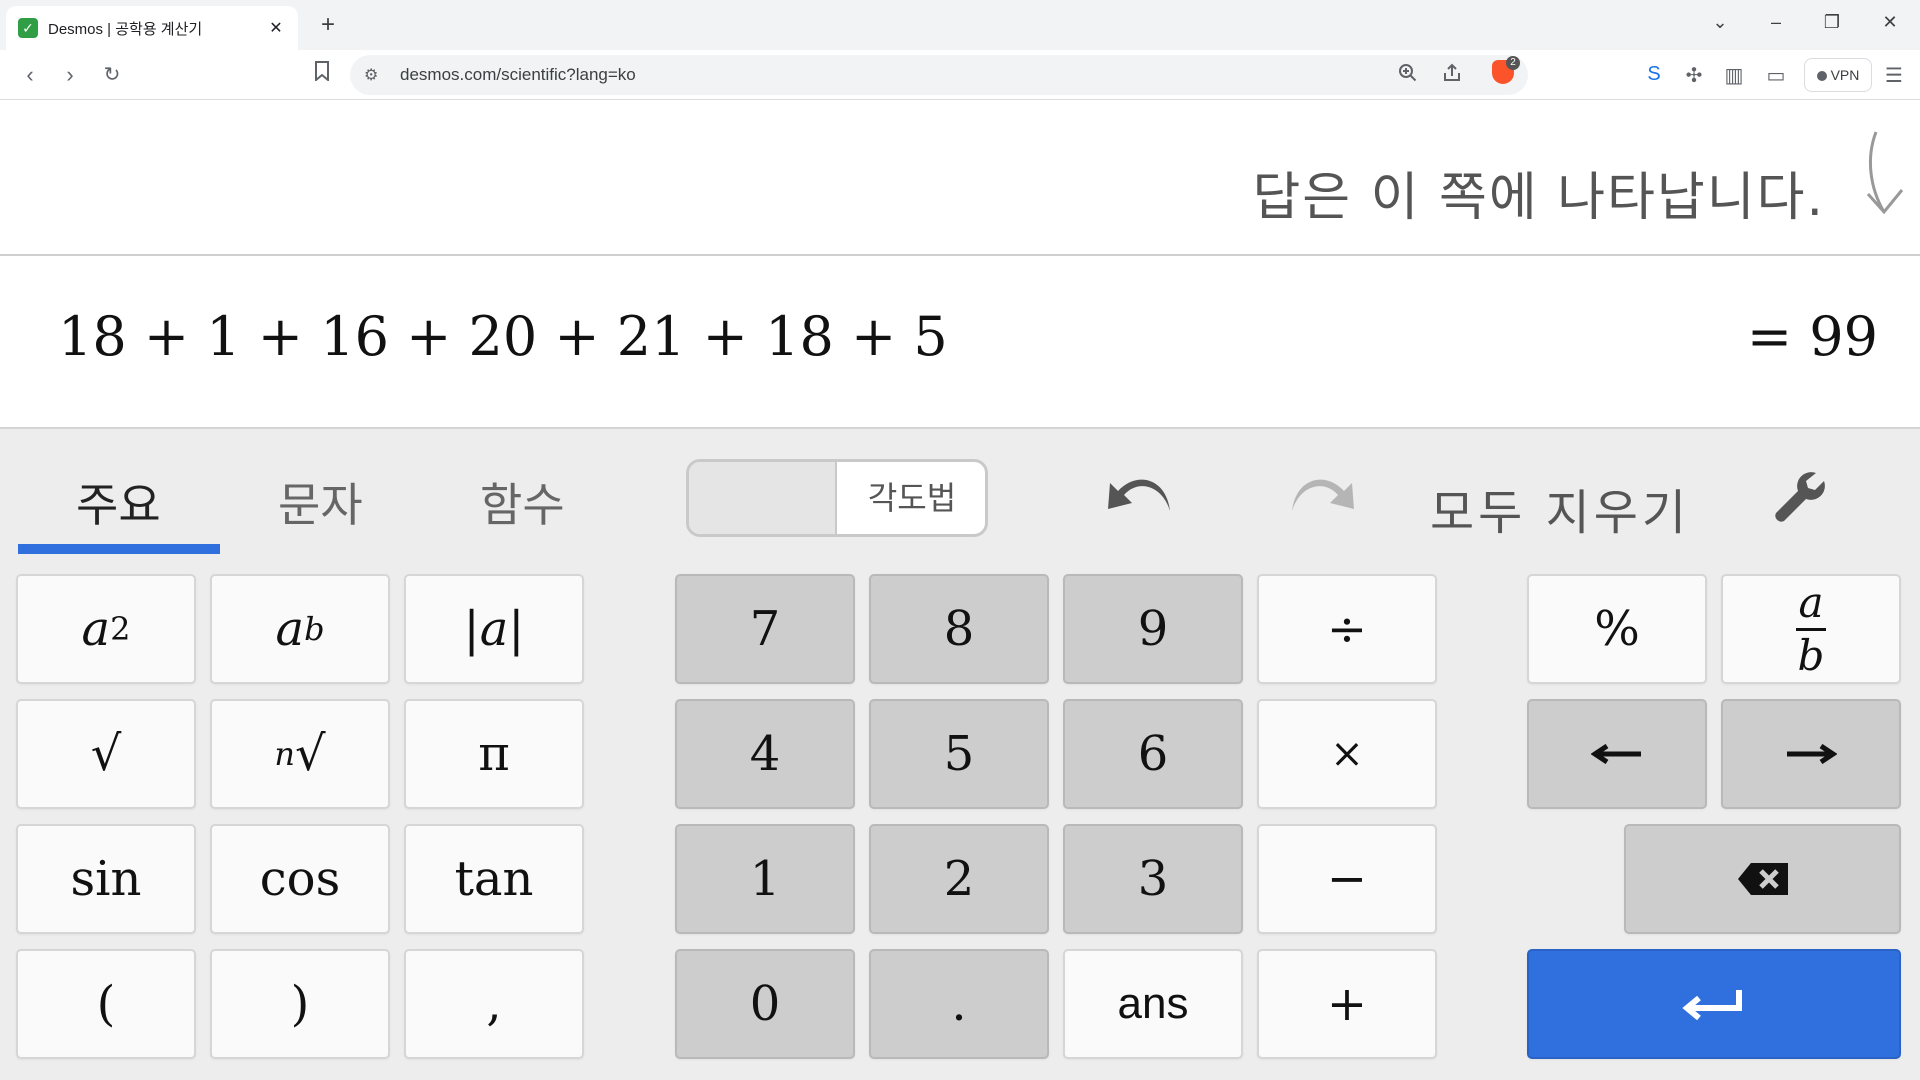 Image resolution: width=1920 pixels, height=1080 pixels. What do you see at coordinates (106, 754) in the screenshot?
I see `sqrt-button: √` at bounding box center [106, 754].